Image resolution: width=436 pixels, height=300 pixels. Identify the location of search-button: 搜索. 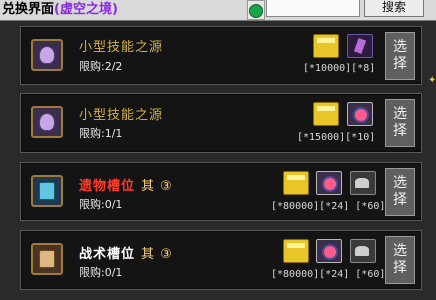
(394, 8).